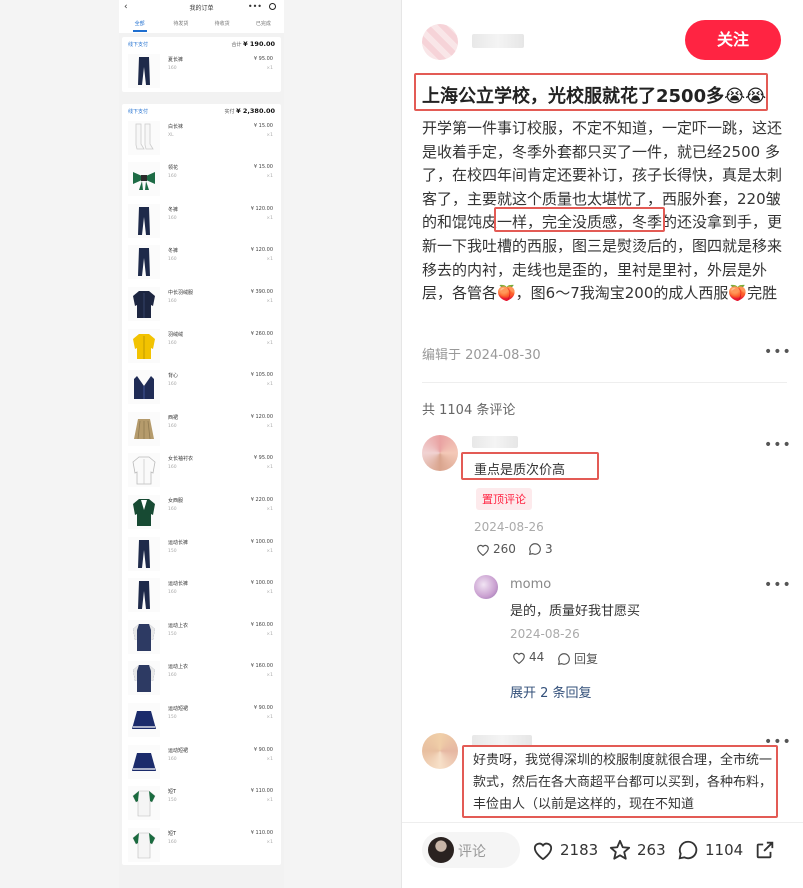 The width and height of the screenshot is (803, 888). I want to click on reply-like-button: 44, so click(528, 657).